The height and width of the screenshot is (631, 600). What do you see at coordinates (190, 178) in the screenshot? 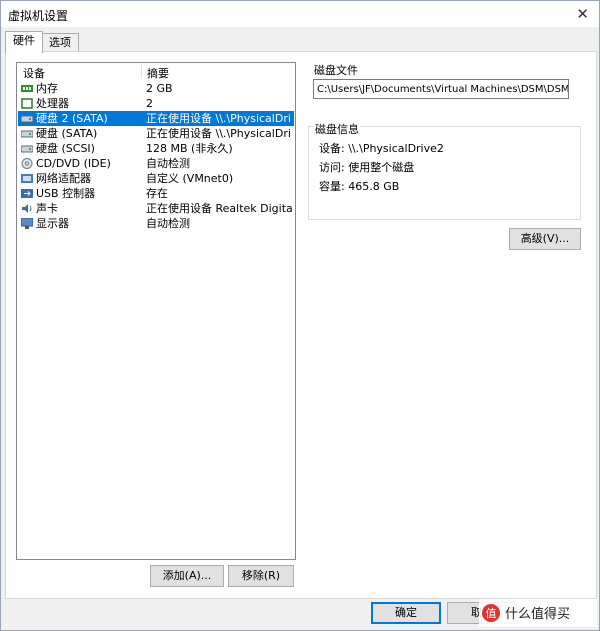
I see `device-summary: 自定义 (VMnet0)` at bounding box center [190, 178].